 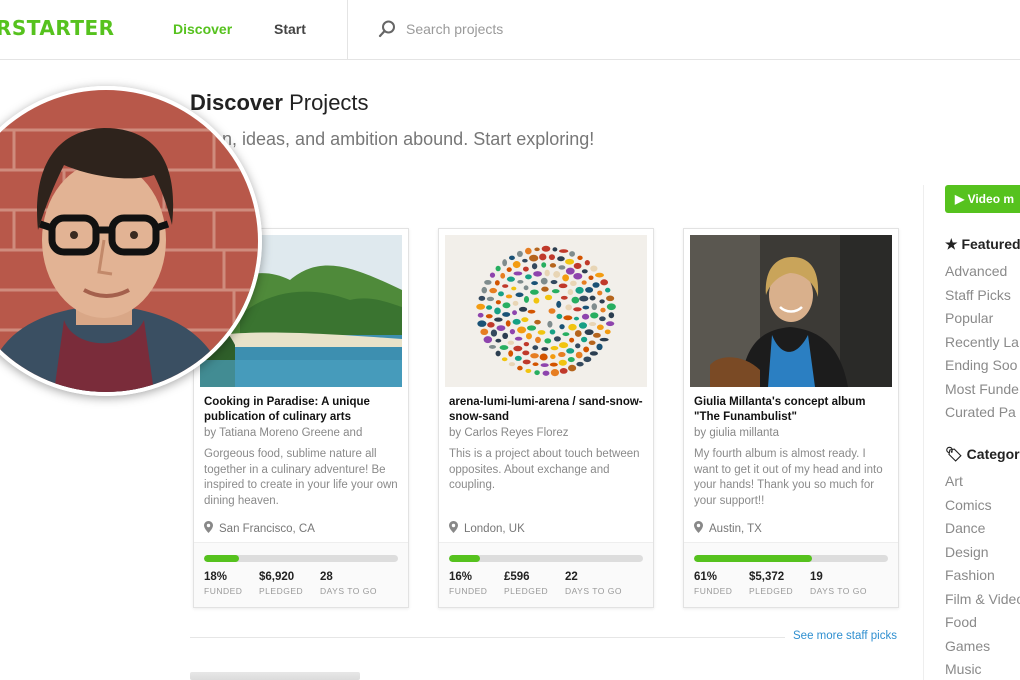 I want to click on featured-item-ending-soo: Ending Soo, so click(x=981, y=365).